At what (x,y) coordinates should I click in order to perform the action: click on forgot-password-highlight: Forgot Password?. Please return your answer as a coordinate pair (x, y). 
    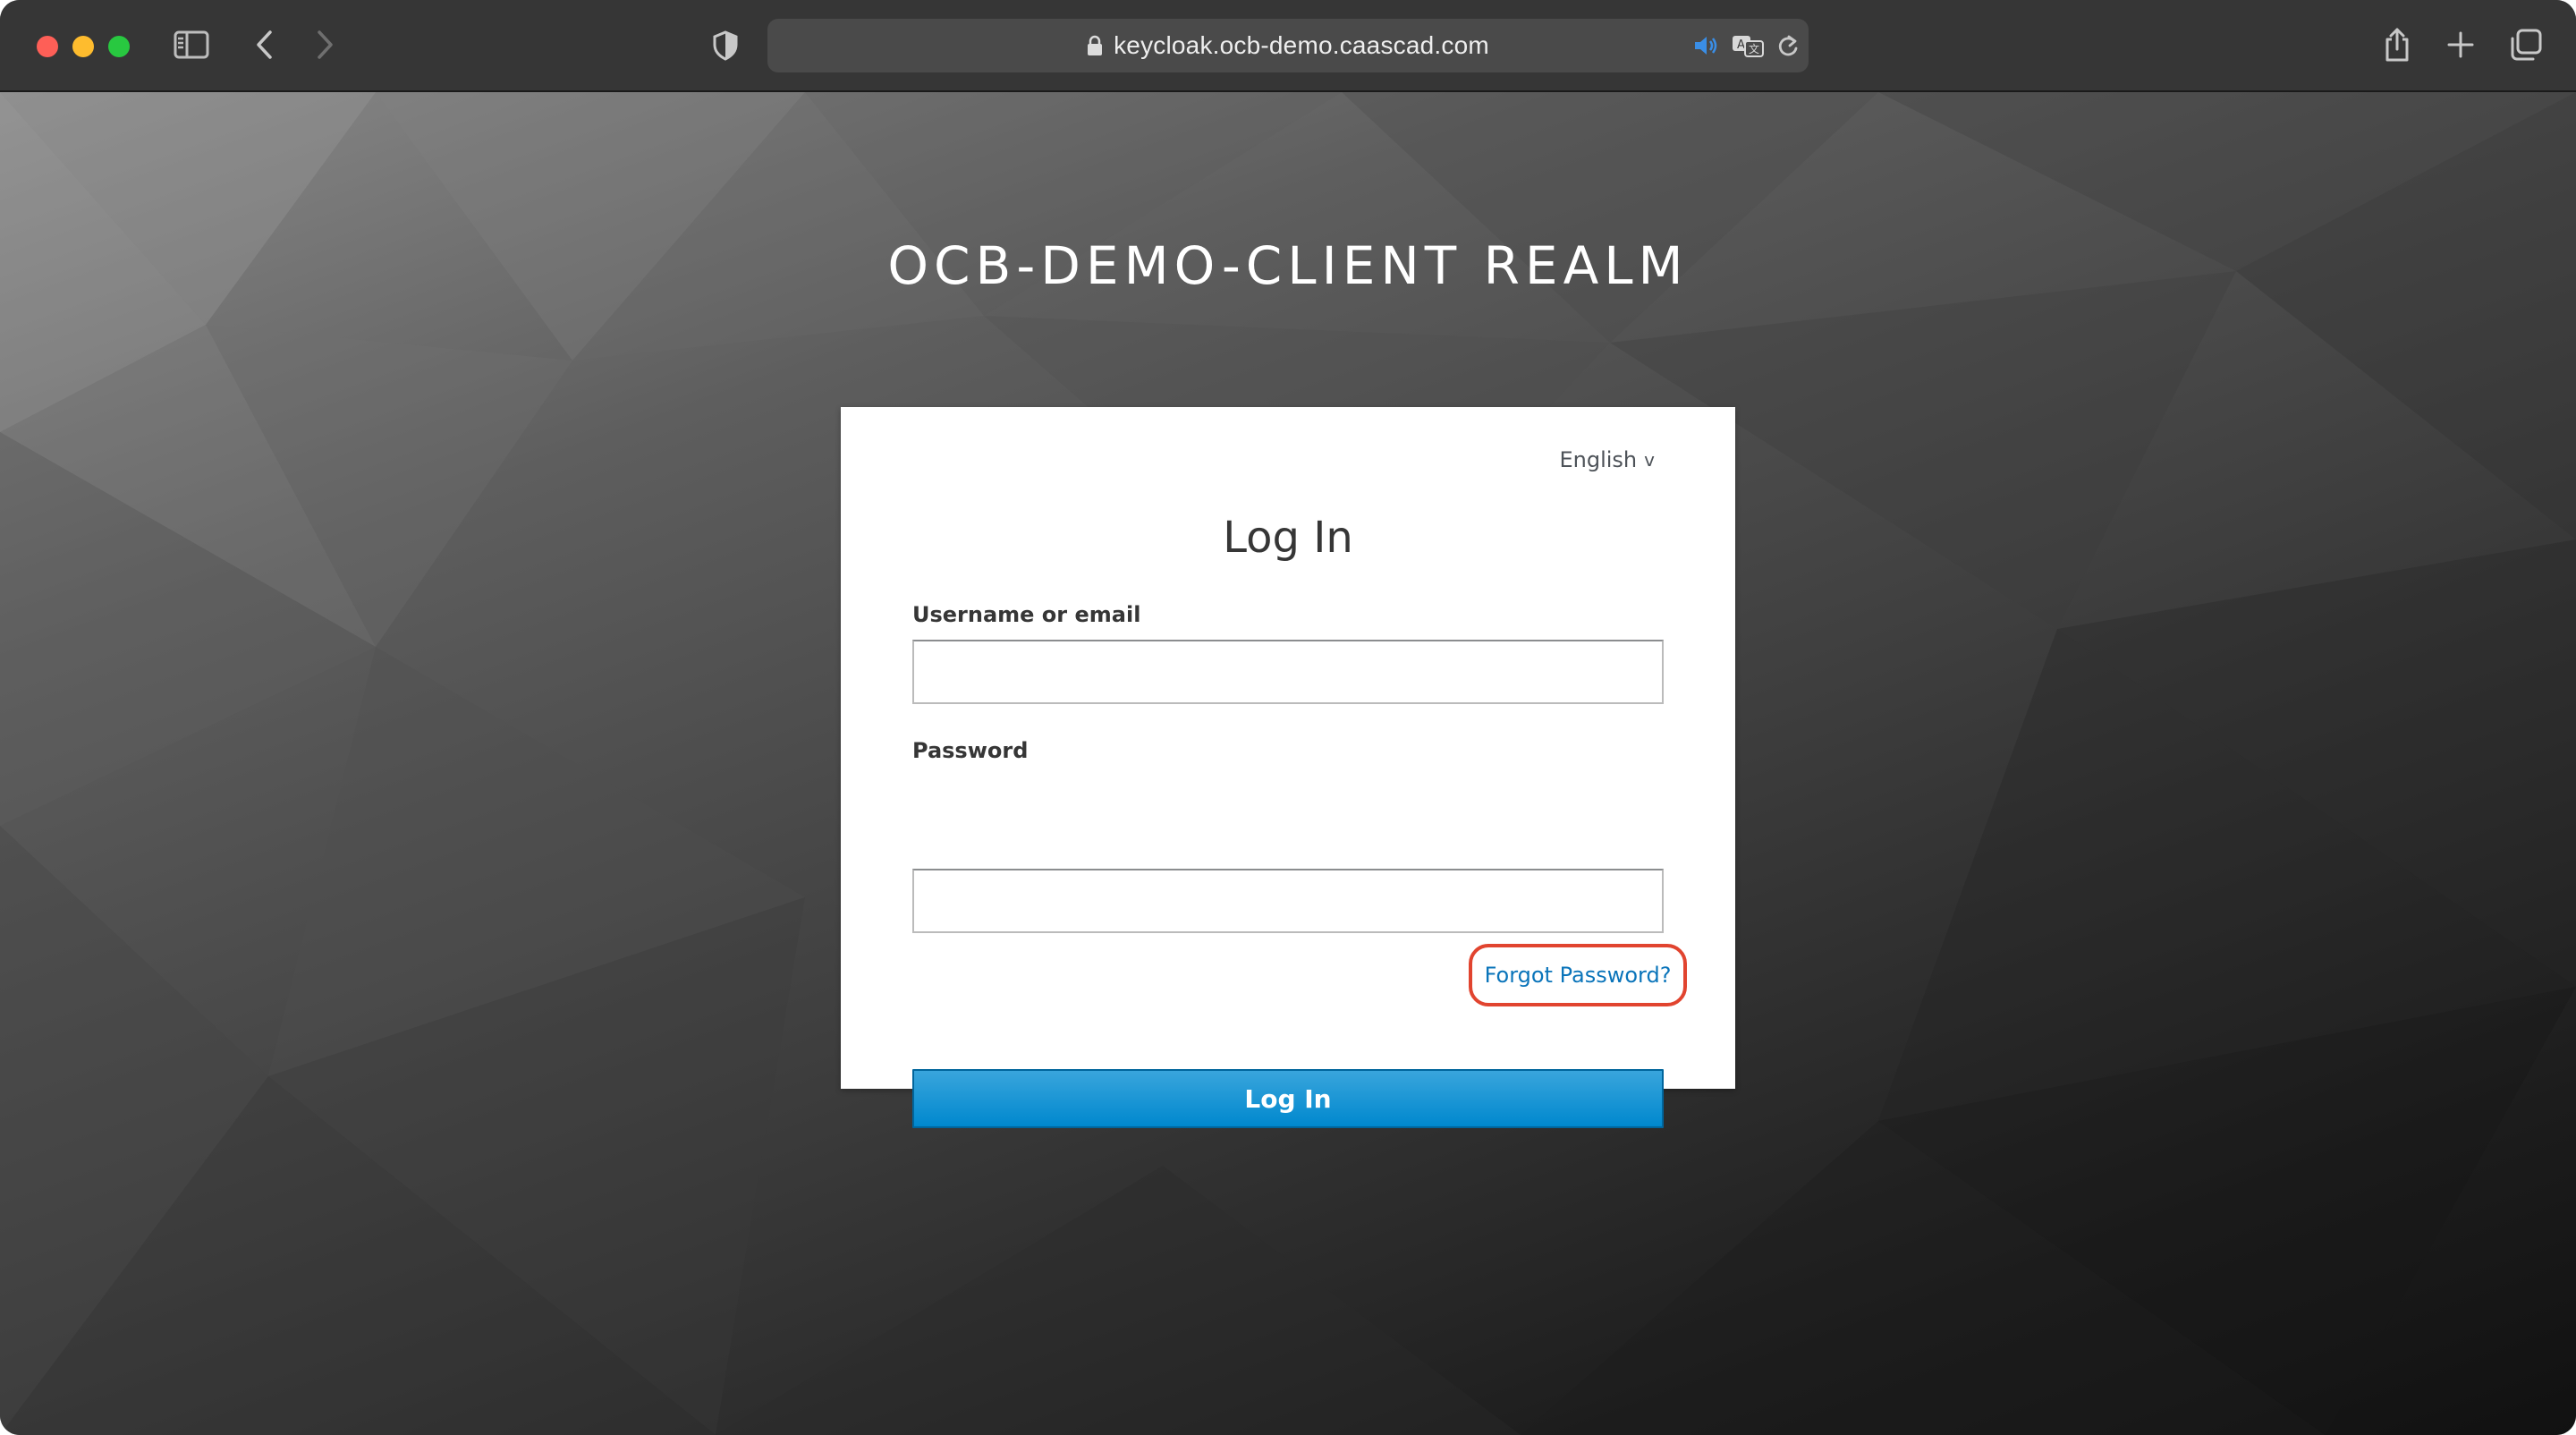
    Looking at the image, I should click on (1578, 975).